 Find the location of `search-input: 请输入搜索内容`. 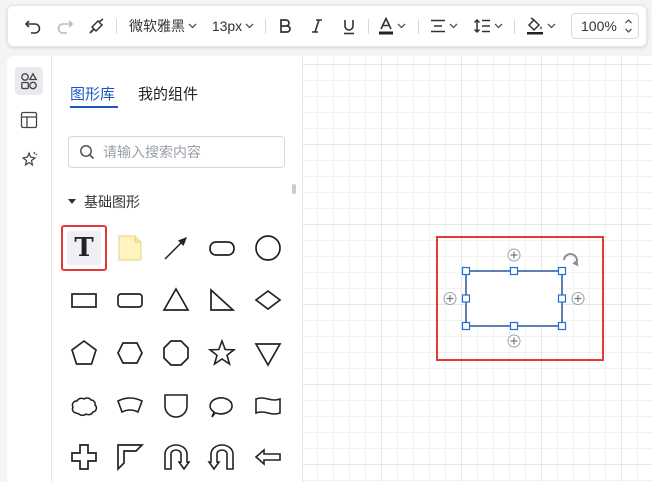

search-input: 请输入搜索内容 is located at coordinates (176, 152).